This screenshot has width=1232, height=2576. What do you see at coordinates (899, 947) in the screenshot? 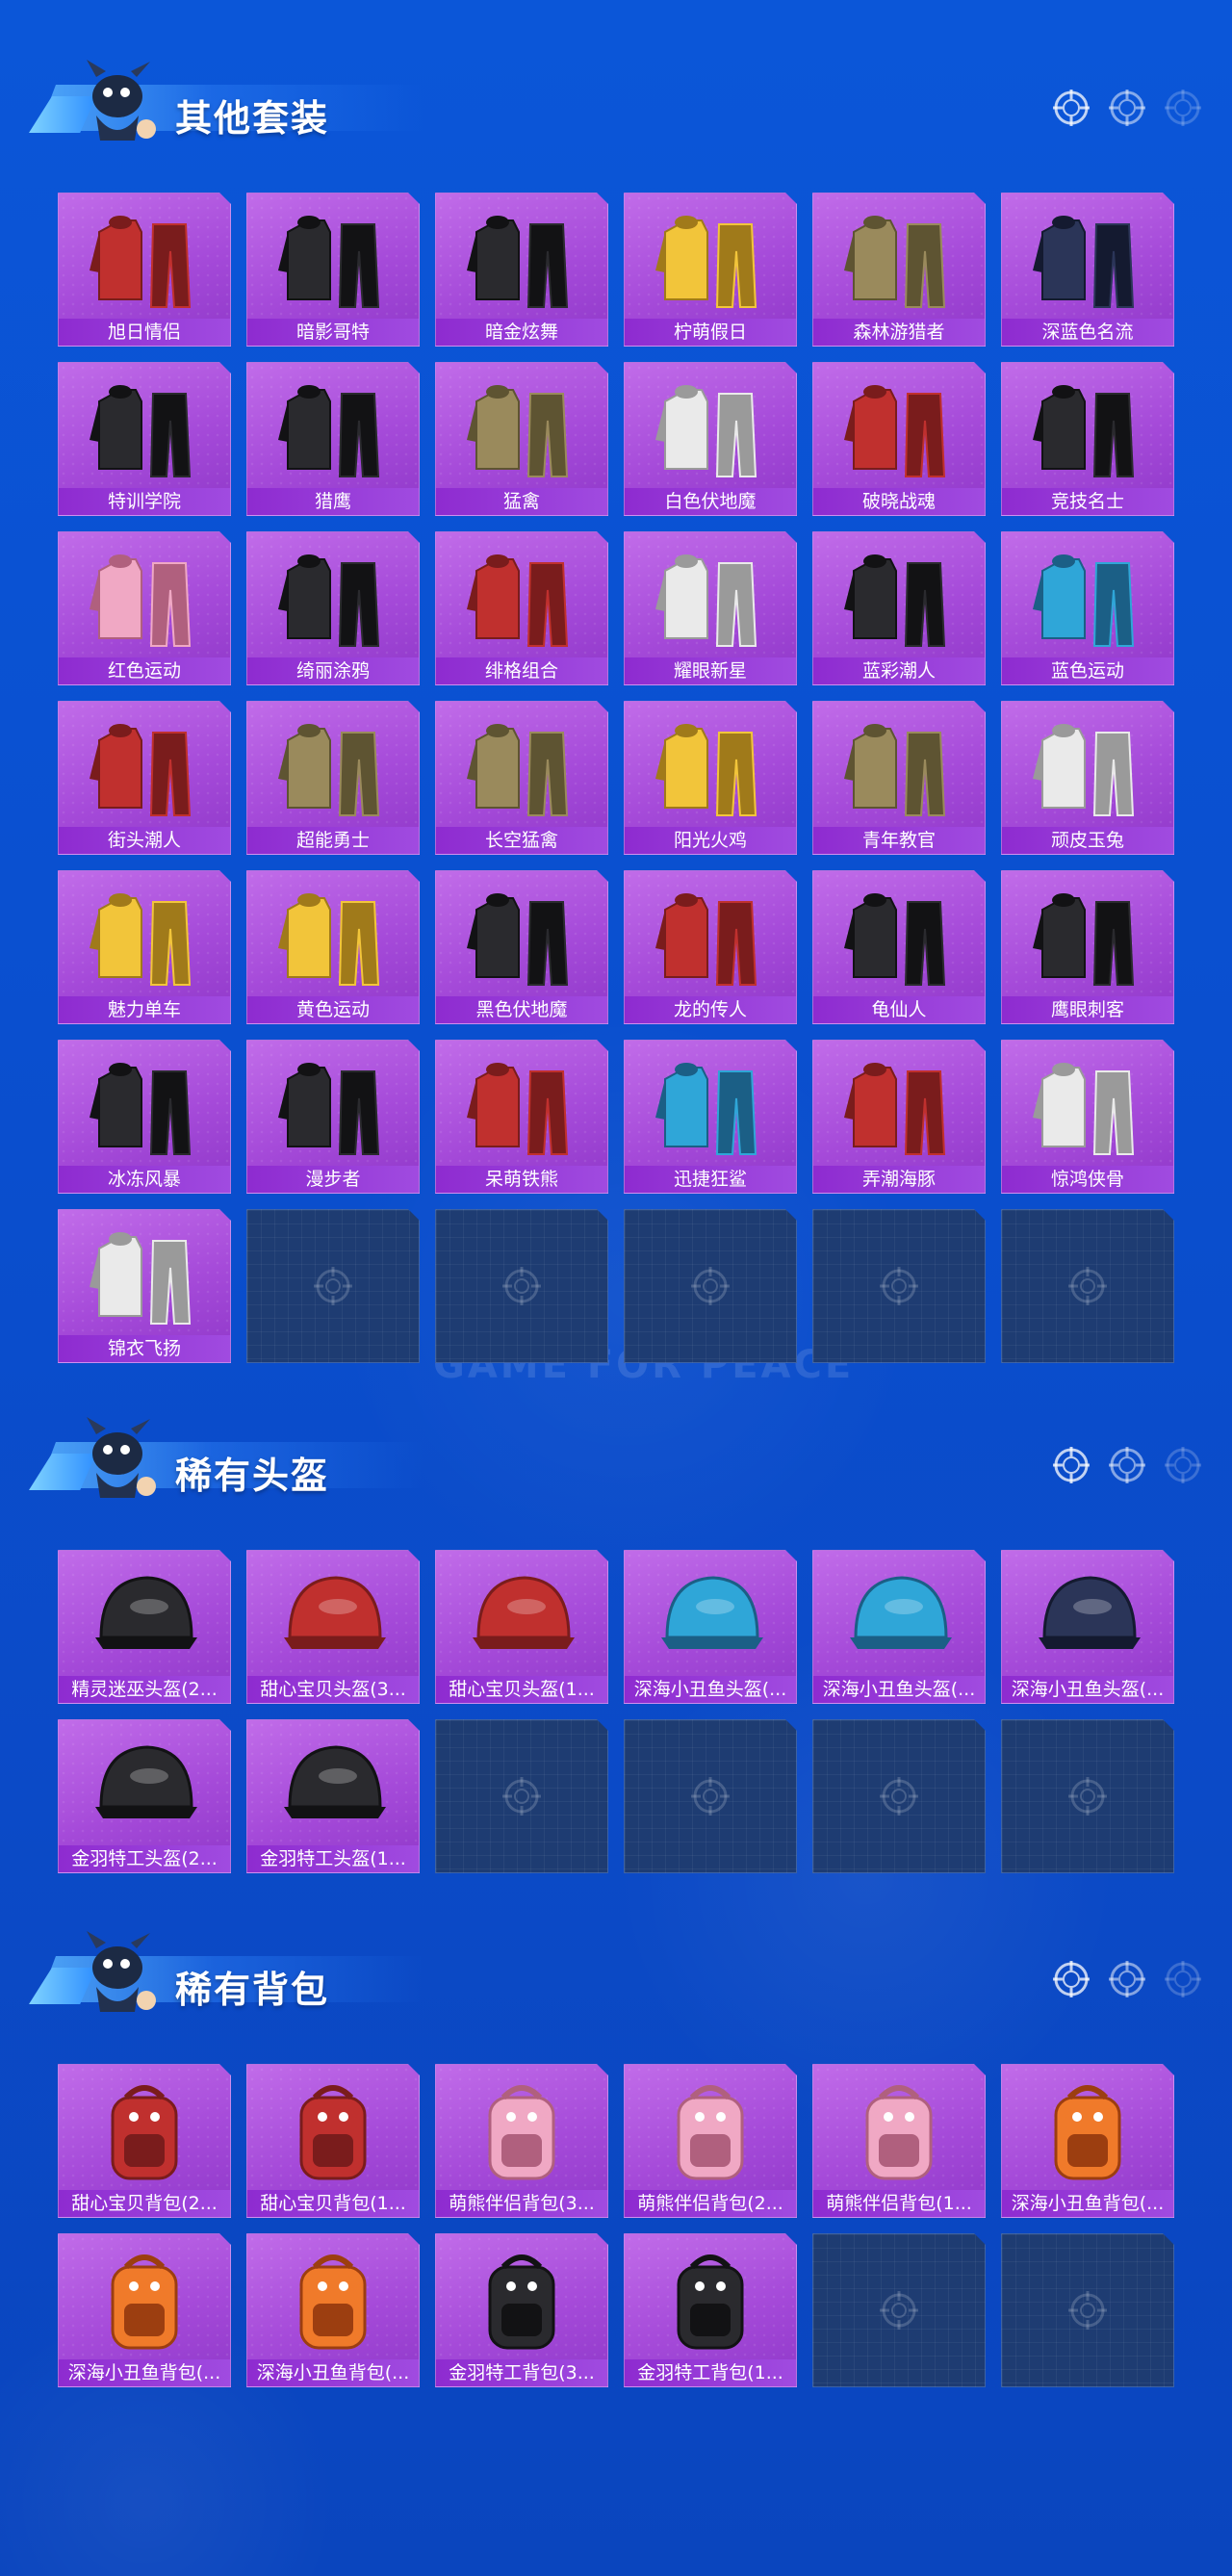
I see `item-card: 龟仙人` at bounding box center [899, 947].